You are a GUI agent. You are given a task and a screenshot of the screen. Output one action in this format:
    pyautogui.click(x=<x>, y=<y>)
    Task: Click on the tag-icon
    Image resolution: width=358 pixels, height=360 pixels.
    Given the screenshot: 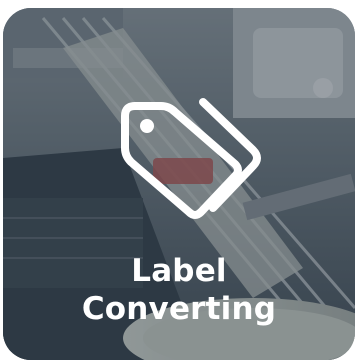 What is the action you would take?
    pyautogui.click(x=191, y=158)
    